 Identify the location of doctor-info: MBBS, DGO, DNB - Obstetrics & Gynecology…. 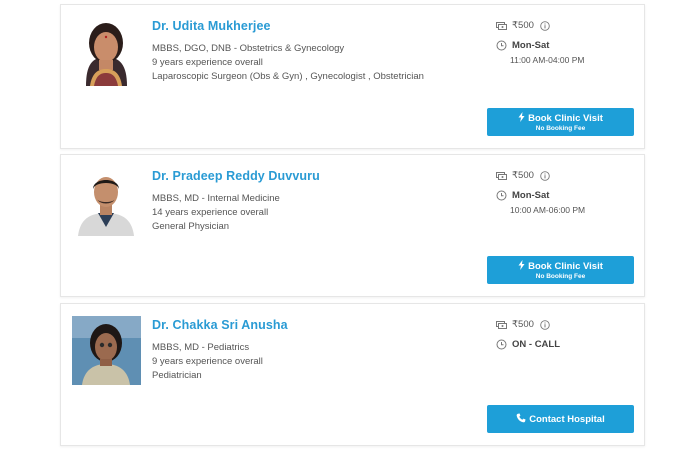
(288, 62).